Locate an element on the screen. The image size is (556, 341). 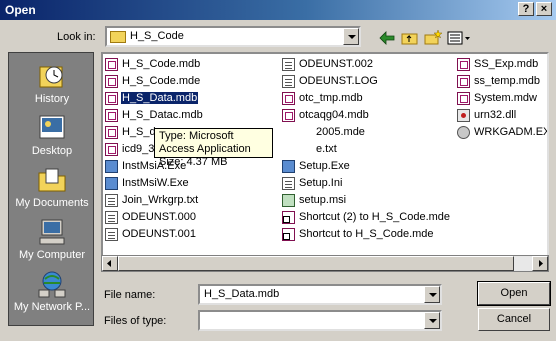
file-name: Shortcut (2) to H_S_Code.mde is located at coordinates (375, 217).